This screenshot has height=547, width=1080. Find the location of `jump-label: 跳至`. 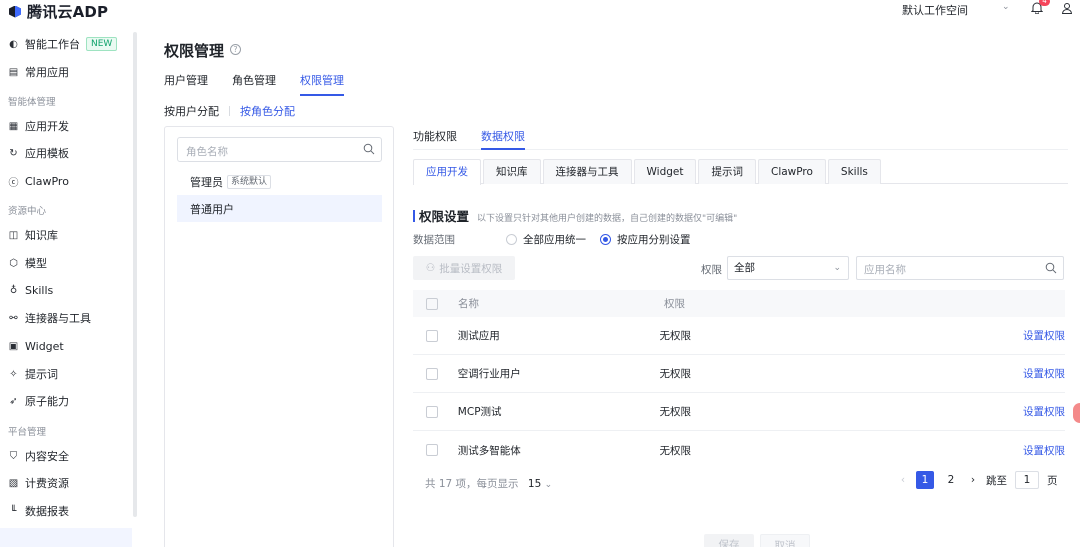

jump-label: 跳至 is located at coordinates (996, 480).